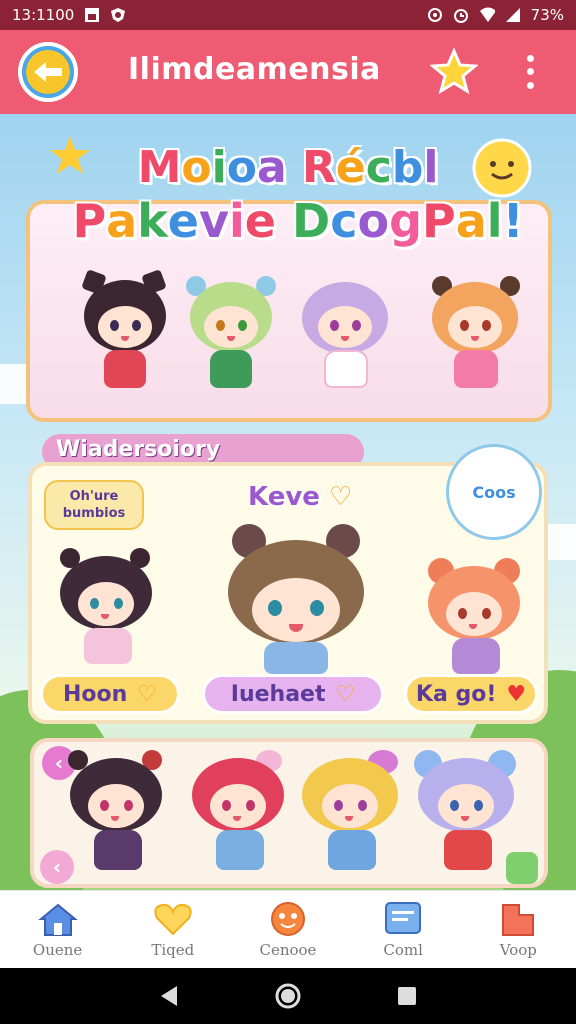  Describe the element at coordinates (173, 919) in the screenshot. I see `heart-icon` at that location.